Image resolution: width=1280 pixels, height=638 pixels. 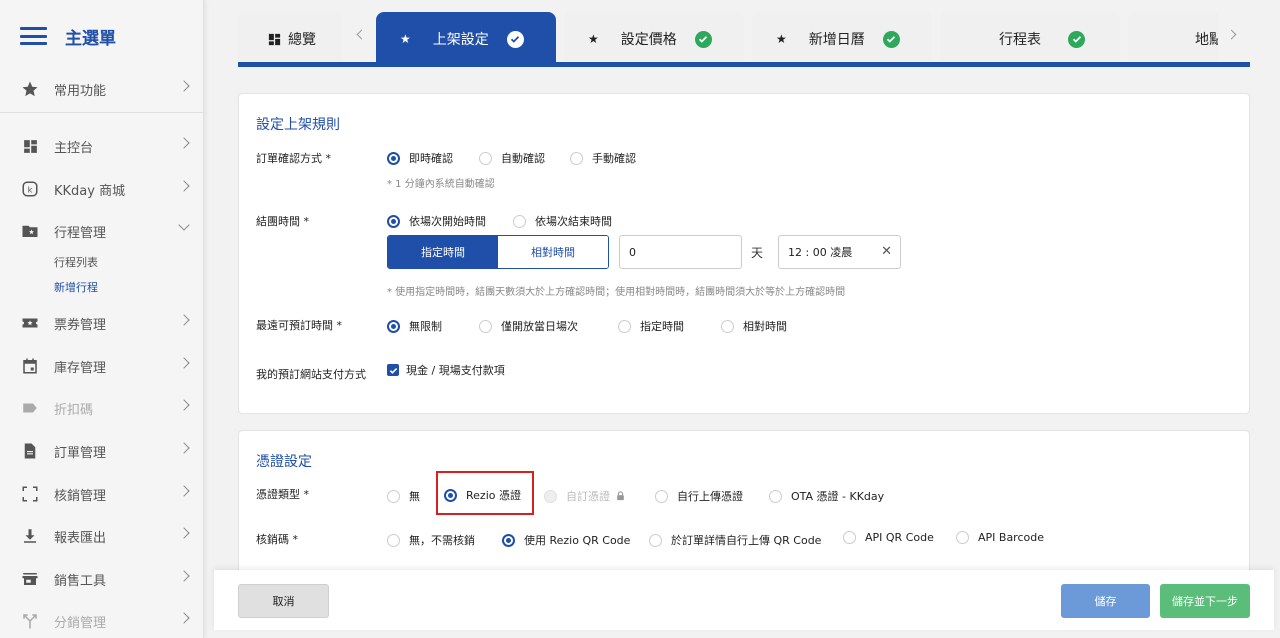 I want to click on radio-ota-voucher: OTA 憑證 - KKday, so click(x=826, y=496).